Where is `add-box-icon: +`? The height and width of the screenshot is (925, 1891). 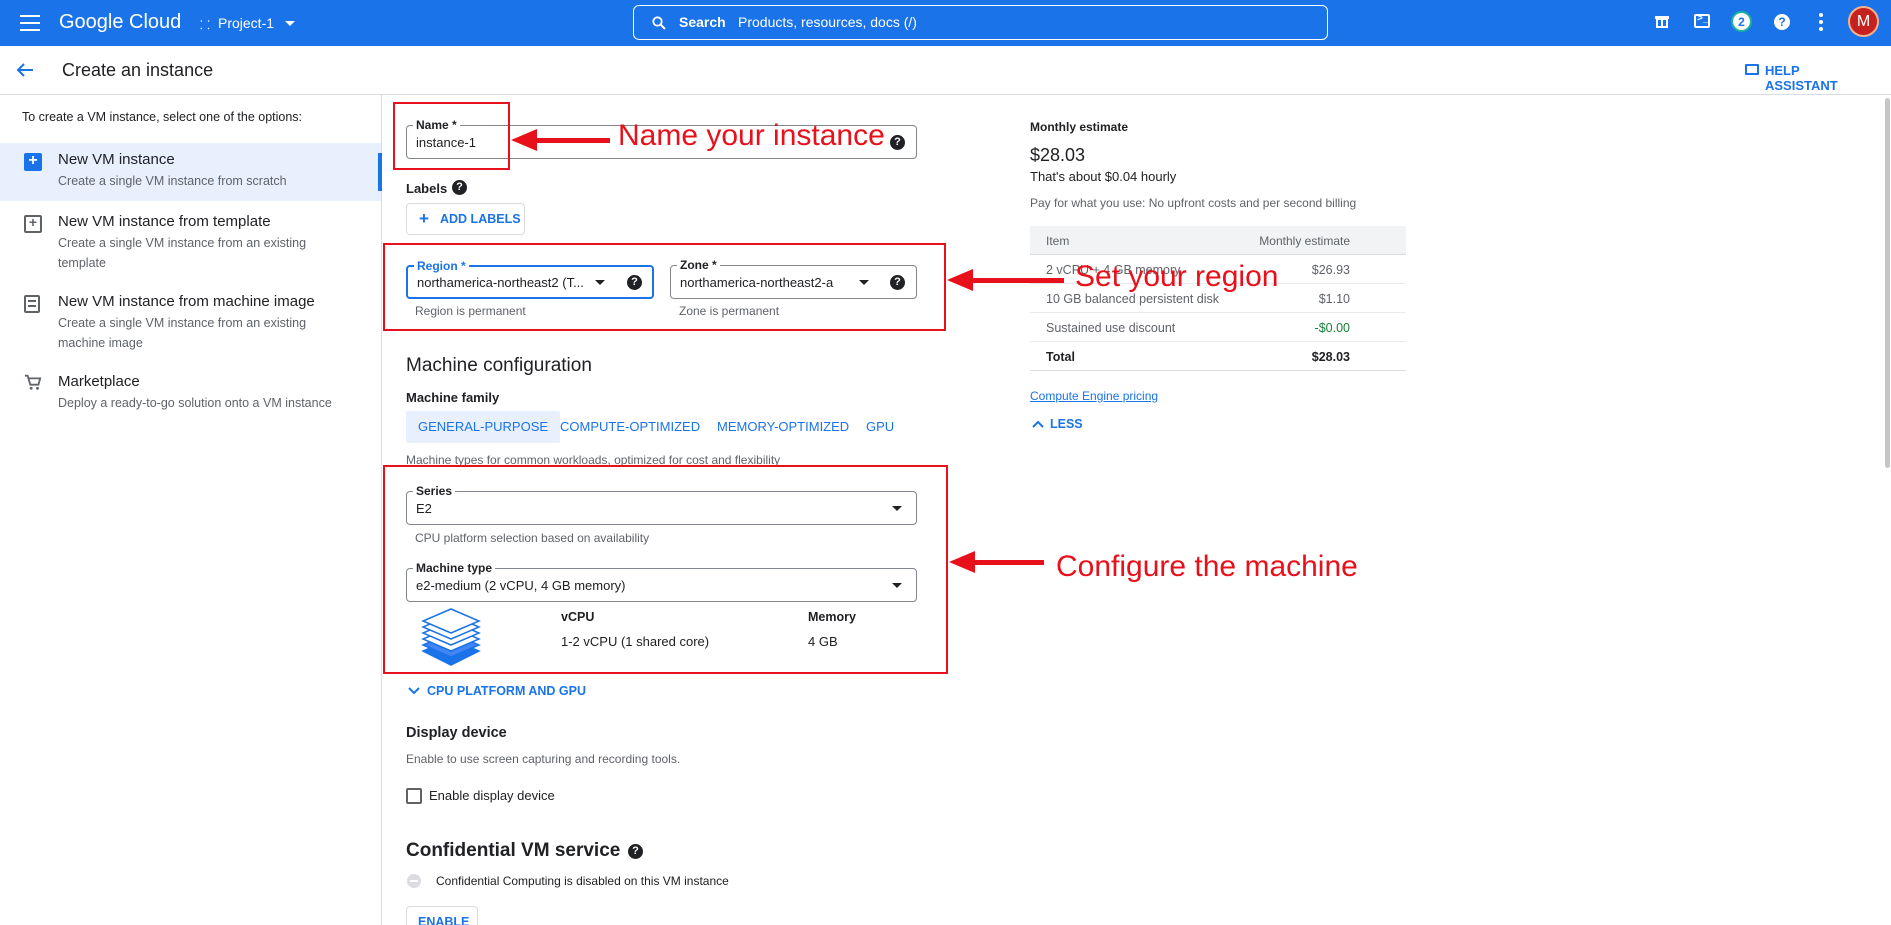 add-box-icon: + is located at coordinates (33, 161).